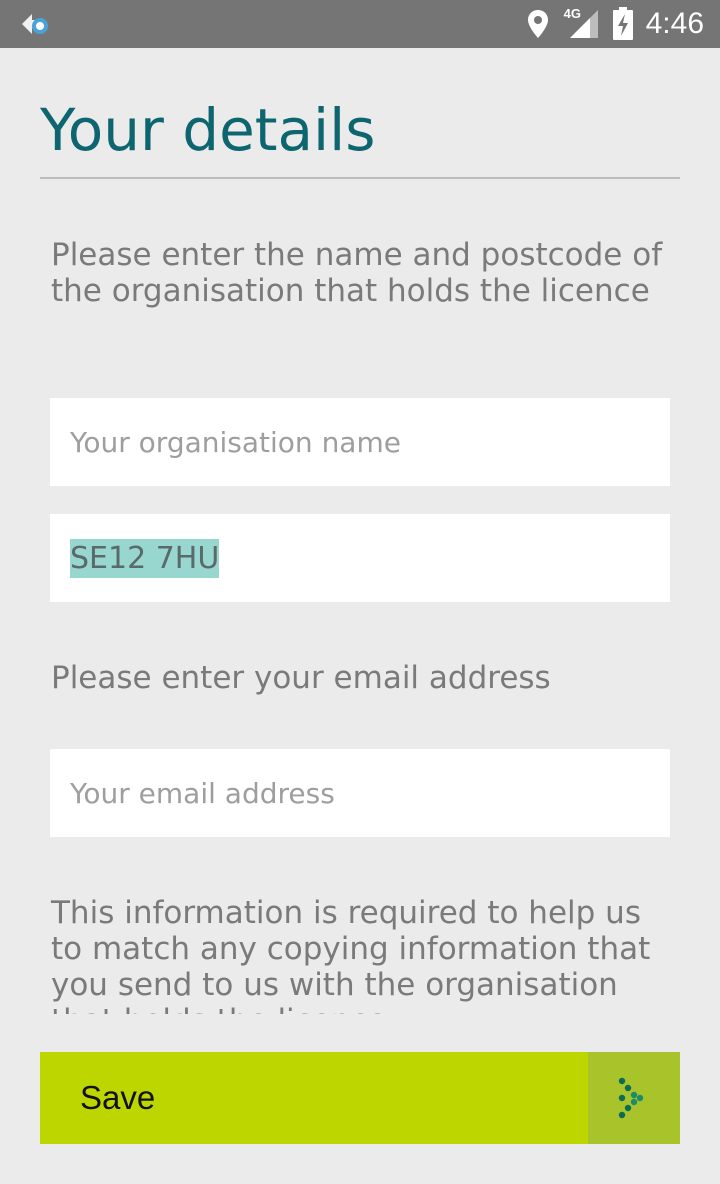 Image resolution: width=720 pixels, height=1184 pixels. Describe the element at coordinates (581, 23) in the screenshot. I see `signal-icon: 4G` at that location.